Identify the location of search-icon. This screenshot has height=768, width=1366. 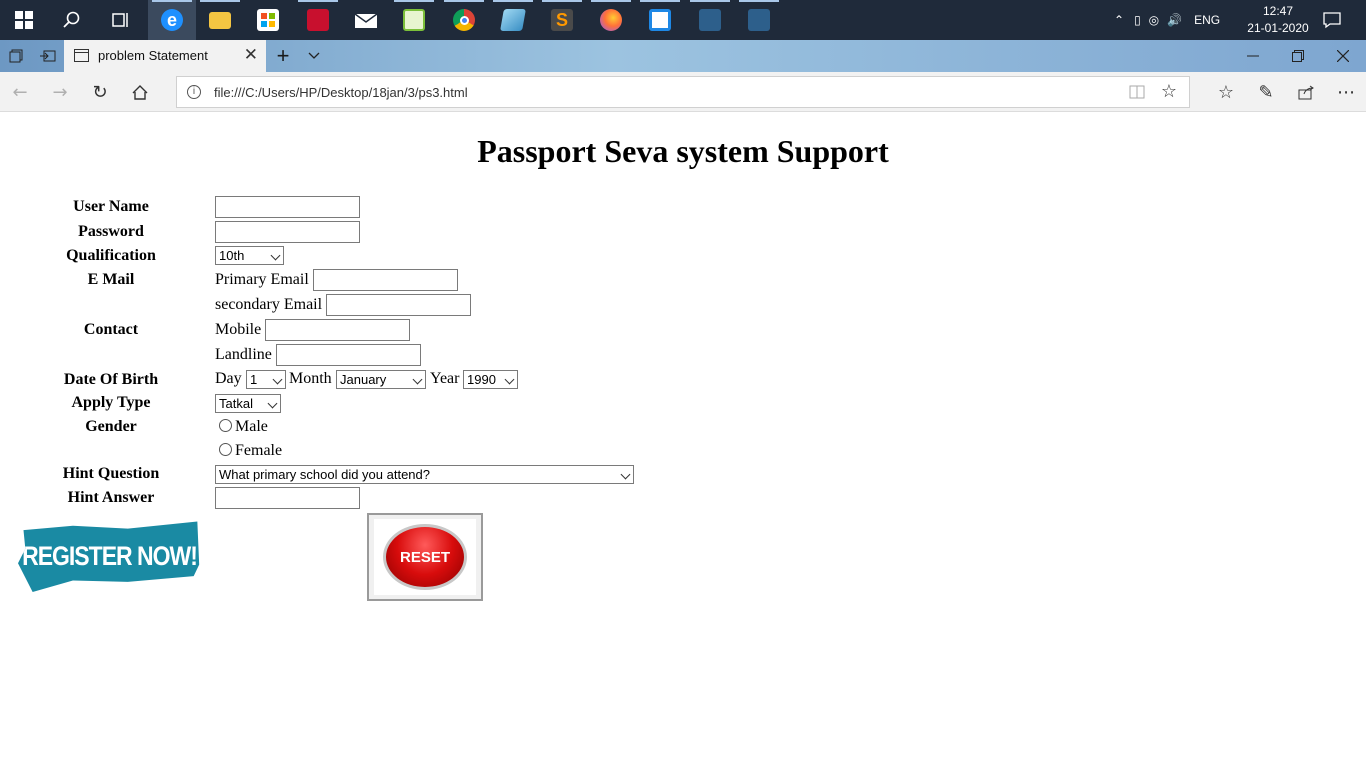
(72, 20).